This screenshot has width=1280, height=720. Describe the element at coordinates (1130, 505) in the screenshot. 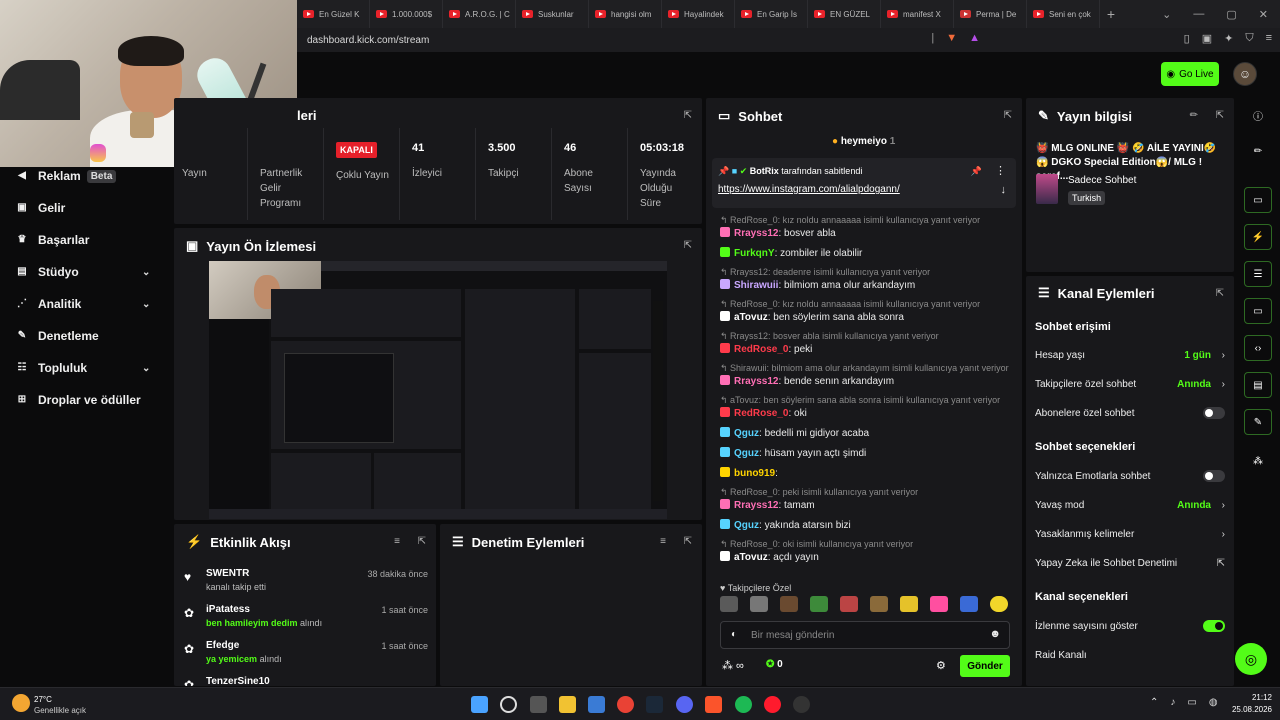

I see `slow-mode-row: Yavaş mod Anında ›` at that location.